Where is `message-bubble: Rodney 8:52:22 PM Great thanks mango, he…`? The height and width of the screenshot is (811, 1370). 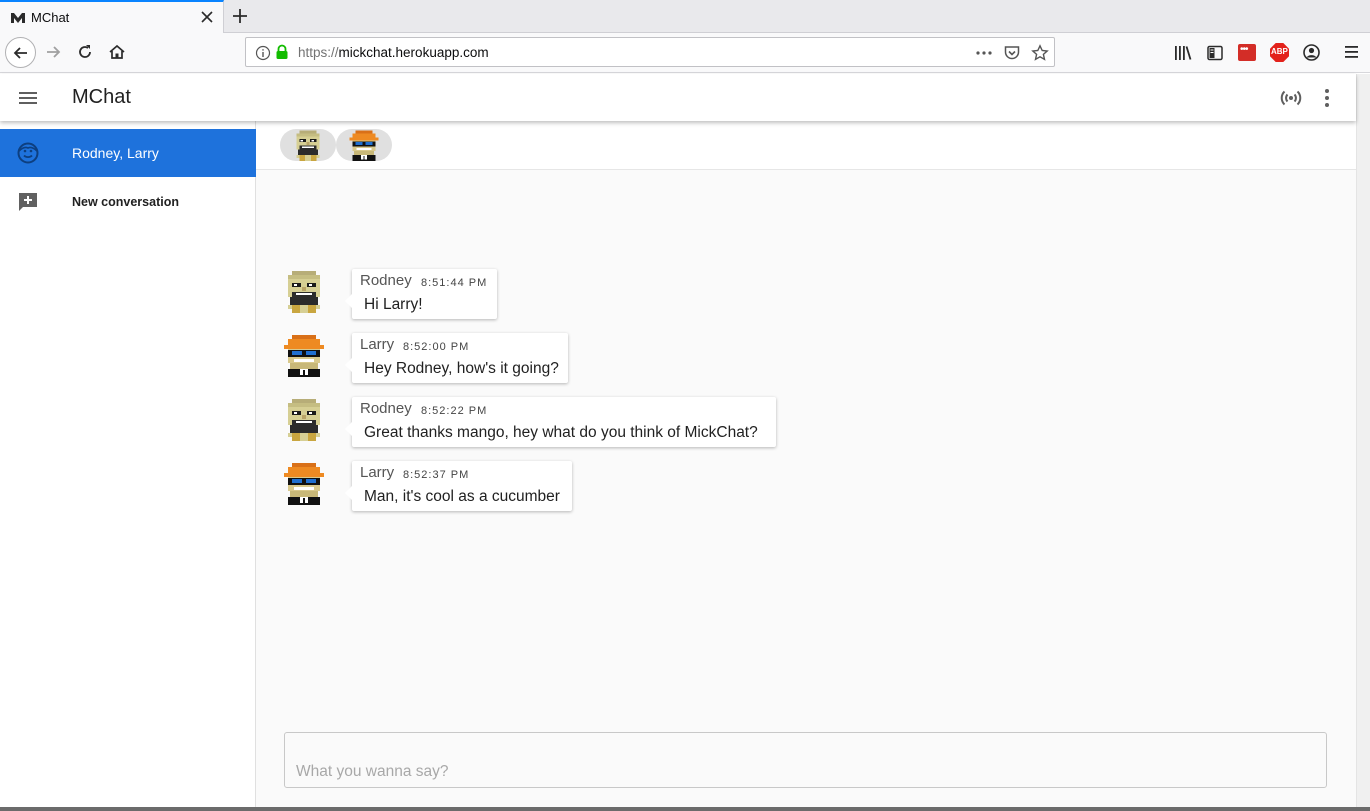
message-bubble: Rodney 8:52:22 PM Great thanks mango, he… is located at coordinates (560, 422).